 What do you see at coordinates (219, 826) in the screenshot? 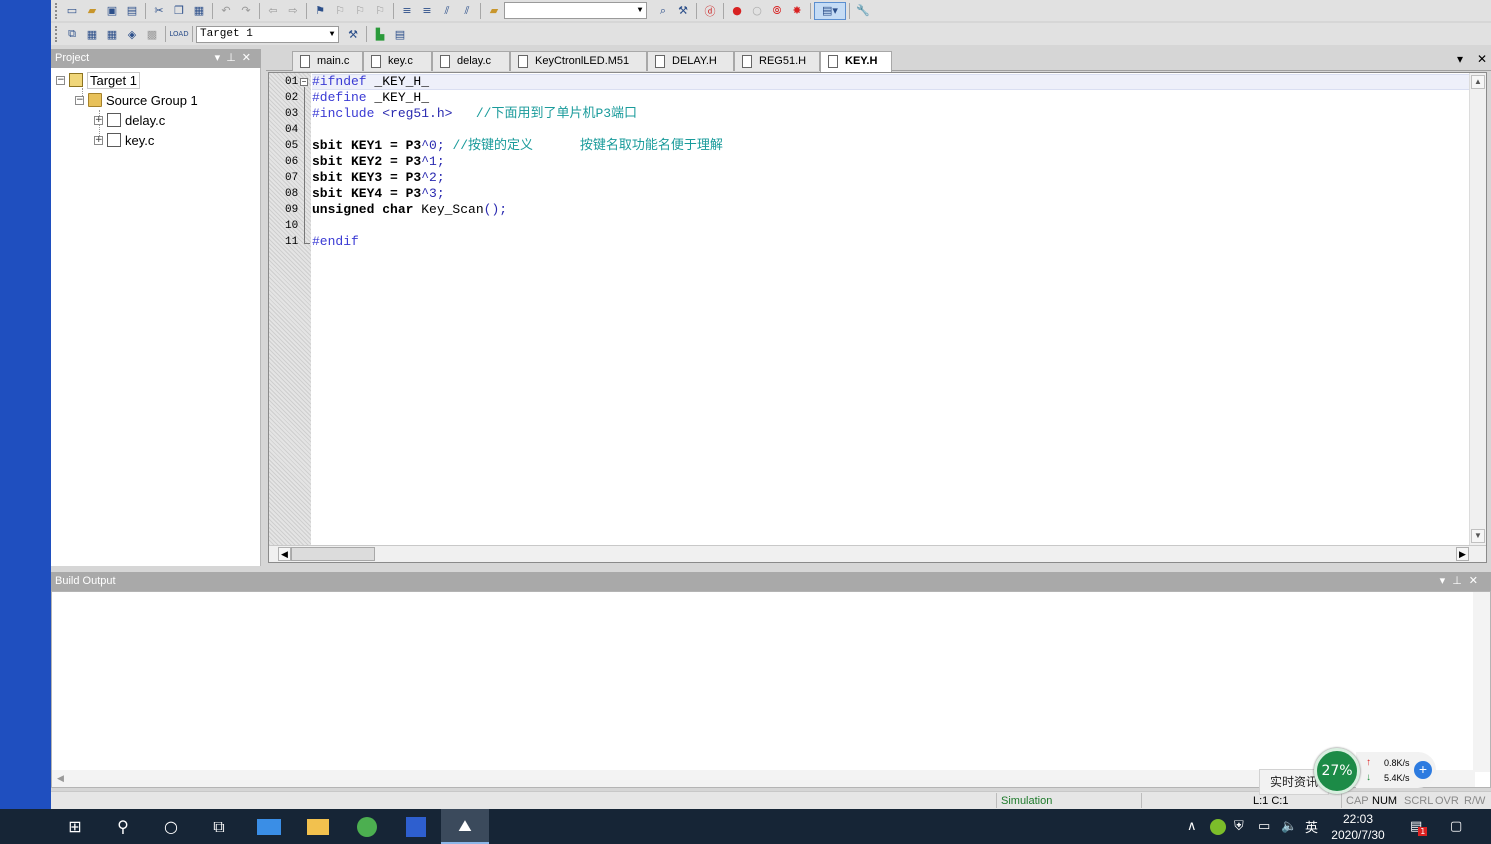
I see `task-view-icon: ⧉` at bounding box center [219, 826].